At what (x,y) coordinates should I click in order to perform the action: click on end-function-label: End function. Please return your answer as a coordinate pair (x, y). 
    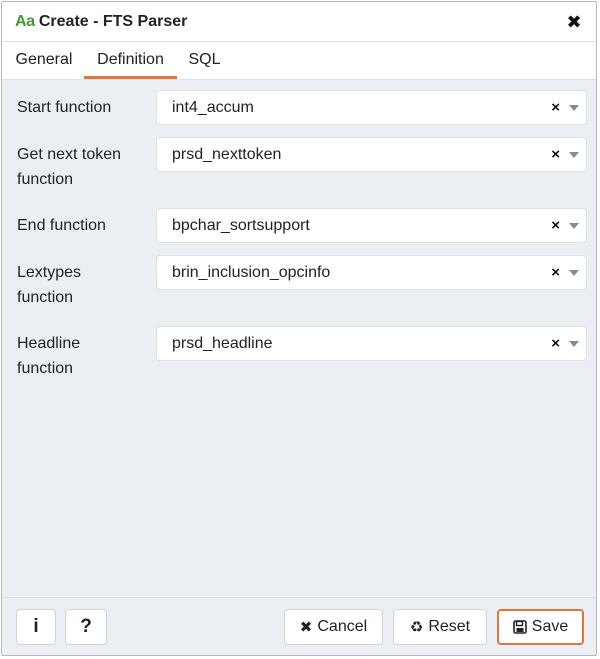
    Looking at the image, I should click on (61, 225).